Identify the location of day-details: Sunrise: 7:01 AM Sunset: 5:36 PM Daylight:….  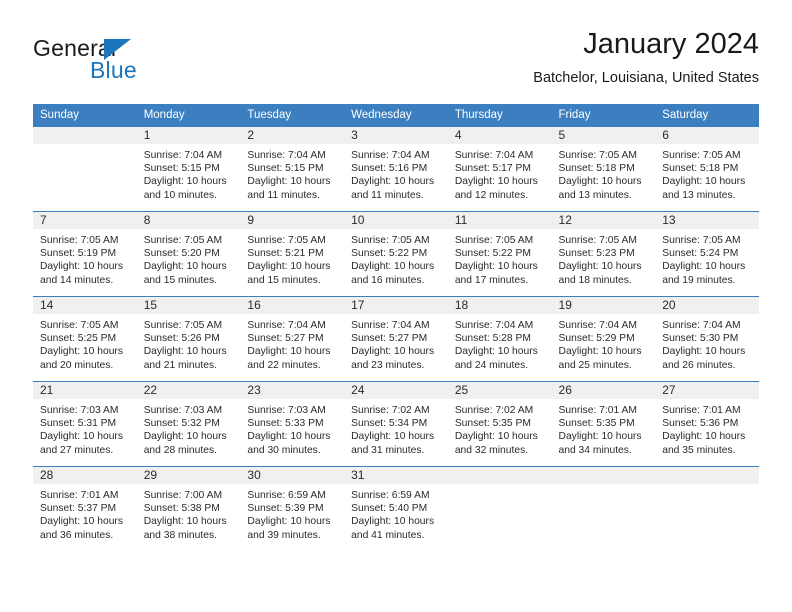
(707, 428).